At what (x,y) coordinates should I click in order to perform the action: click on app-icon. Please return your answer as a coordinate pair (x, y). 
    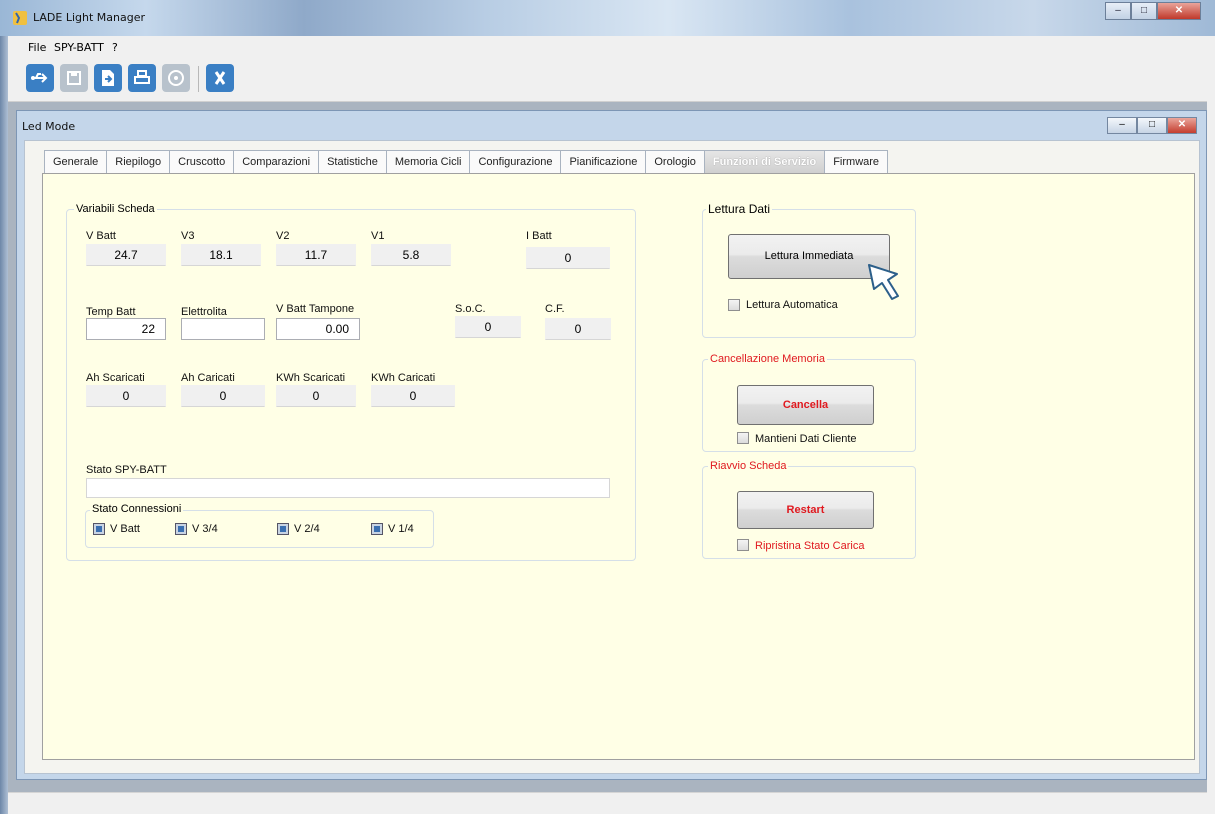
    Looking at the image, I should click on (20, 18).